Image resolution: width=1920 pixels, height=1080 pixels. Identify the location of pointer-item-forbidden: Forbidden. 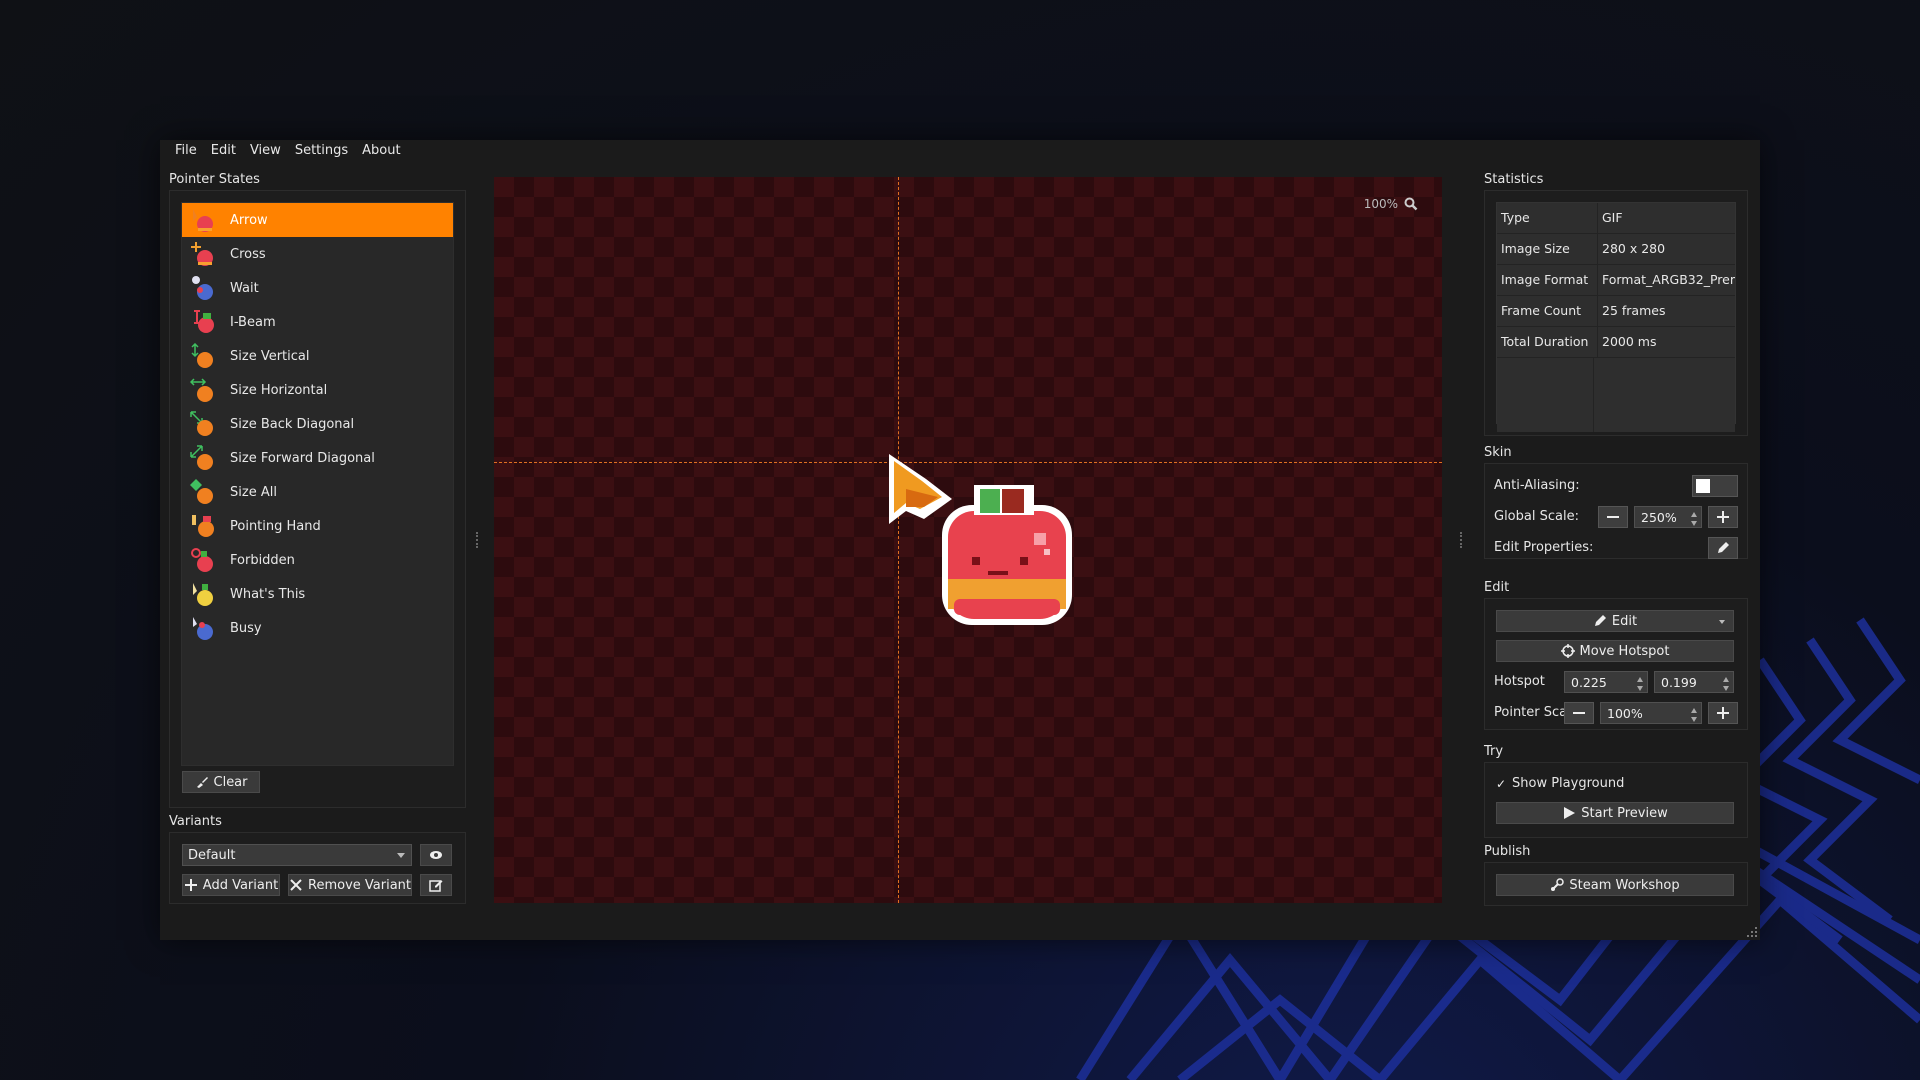
(317, 560).